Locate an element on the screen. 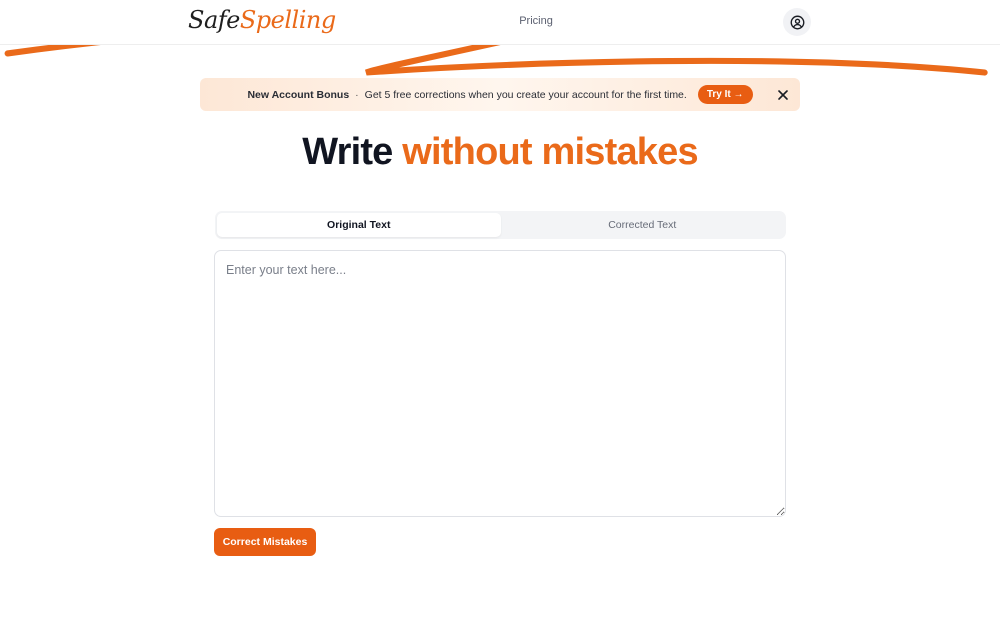  tab-corrected-text: Corrected Text is located at coordinates (643, 225).